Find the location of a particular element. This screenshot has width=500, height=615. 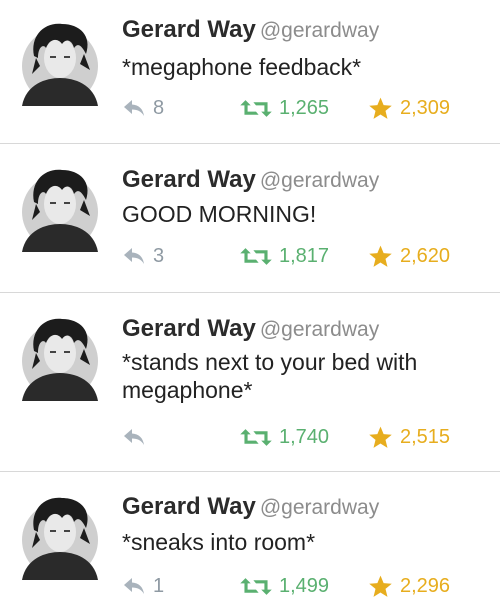

retweet-count: 1,817 is located at coordinates (304, 255).